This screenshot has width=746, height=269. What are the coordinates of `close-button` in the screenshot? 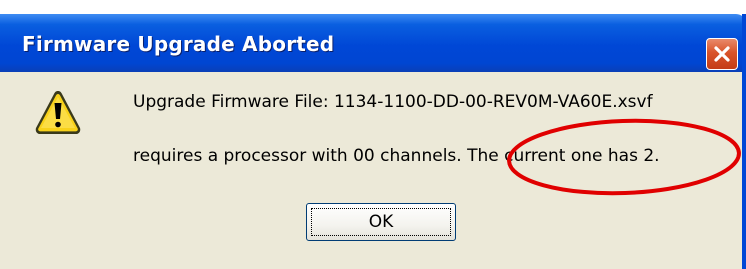 It's located at (722, 54).